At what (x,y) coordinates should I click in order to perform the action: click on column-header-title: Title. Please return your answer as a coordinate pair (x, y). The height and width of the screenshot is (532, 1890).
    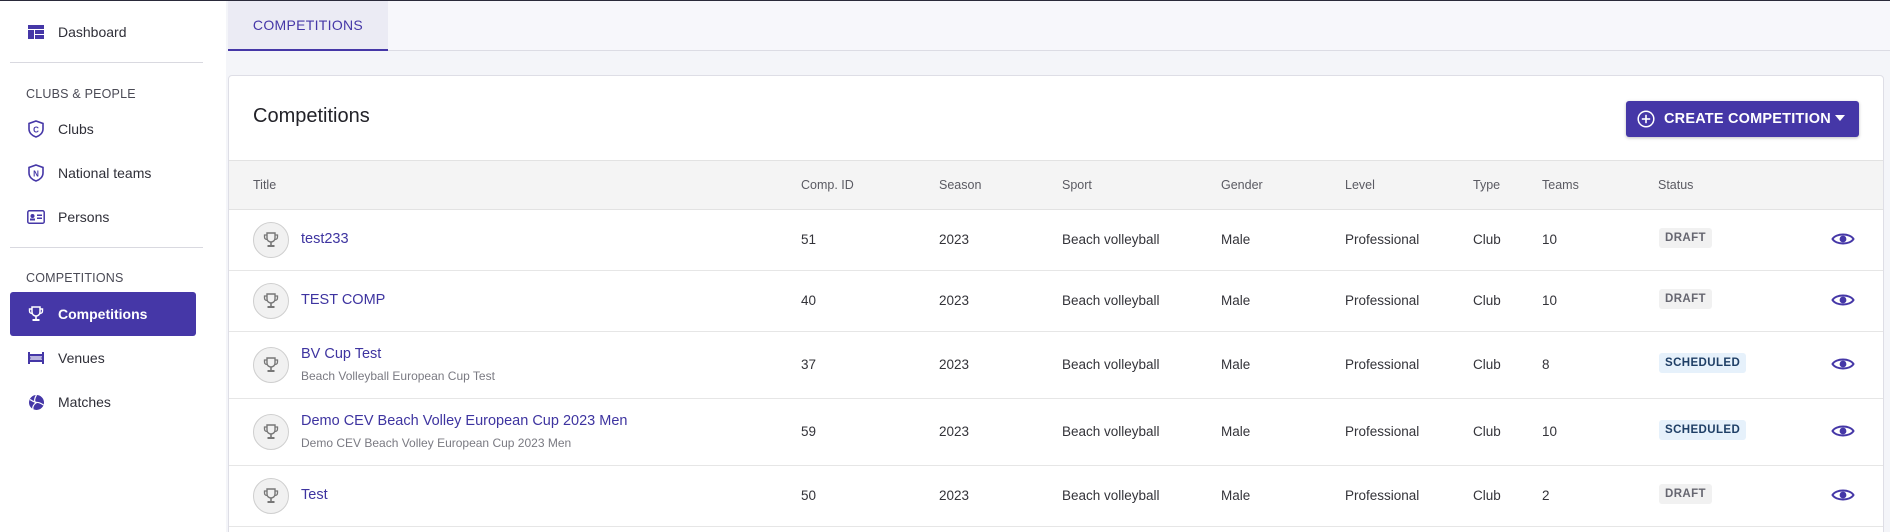
    Looking at the image, I should click on (264, 185).